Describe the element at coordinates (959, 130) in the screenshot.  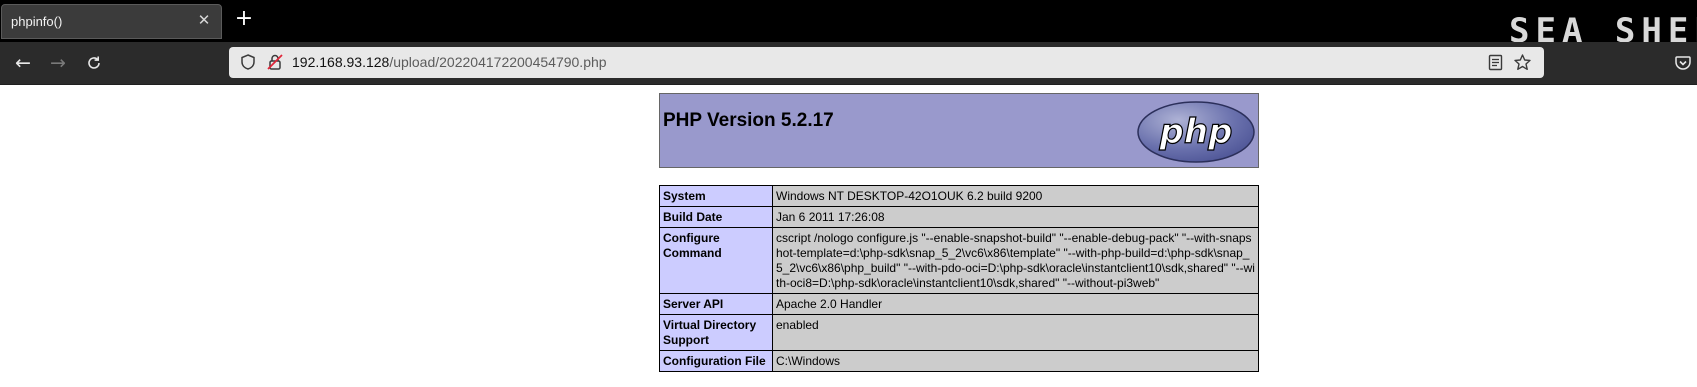
I see `php-version-header: PHP Version 5.2.17 php` at that location.